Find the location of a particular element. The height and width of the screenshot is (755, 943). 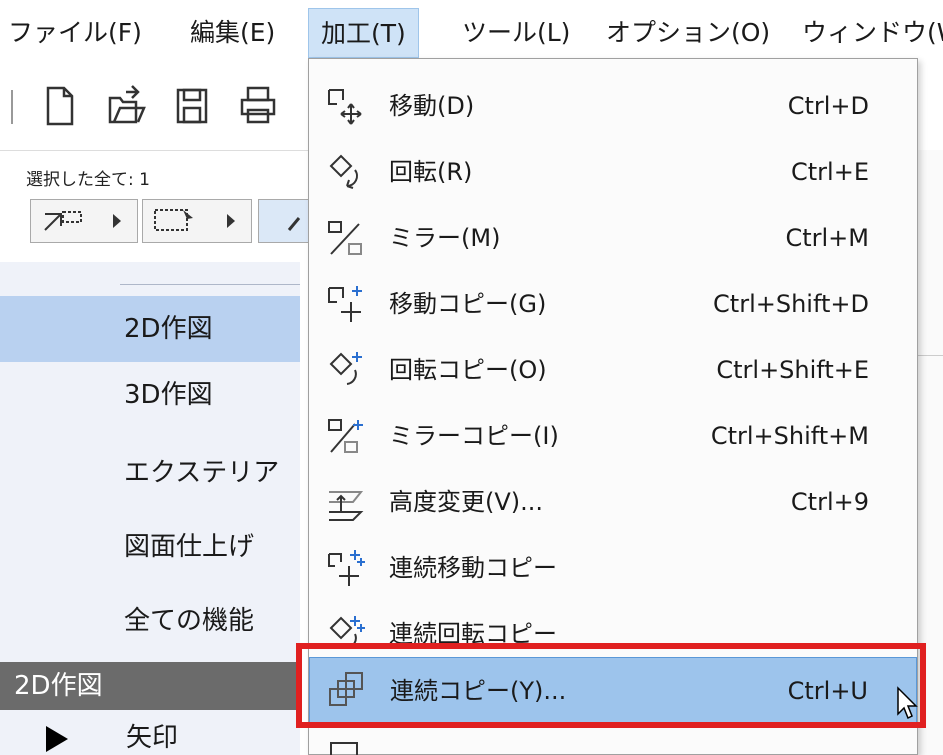

menu-item-label: ミラーコピー(I) is located at coordinates (474, 436).